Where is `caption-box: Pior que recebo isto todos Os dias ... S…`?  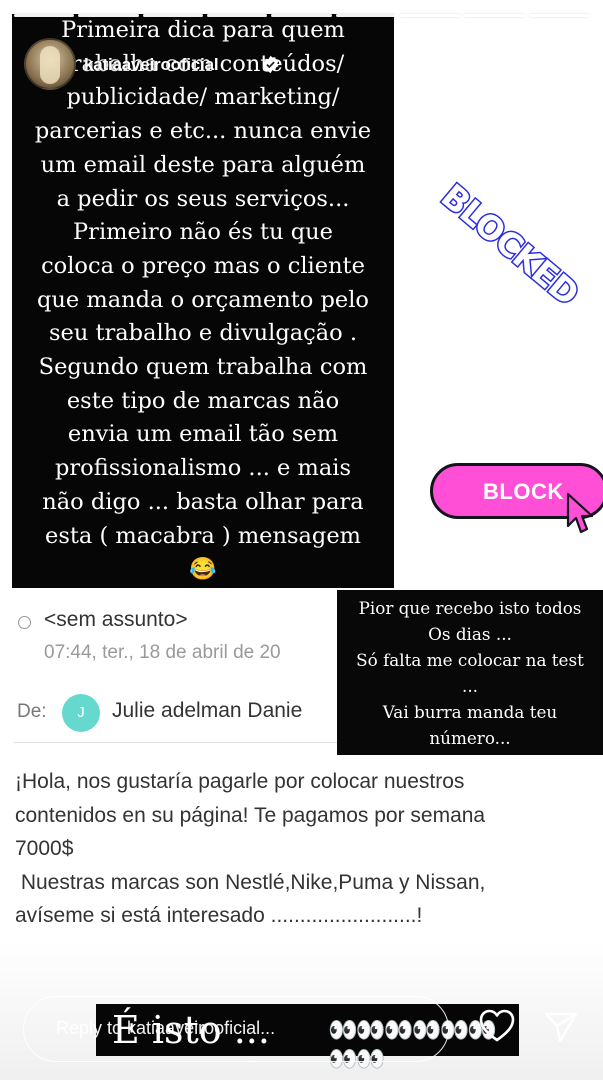
caption-box: Pior que recebo isto todos Os dias ... S… is located at coordinates (470, 672).